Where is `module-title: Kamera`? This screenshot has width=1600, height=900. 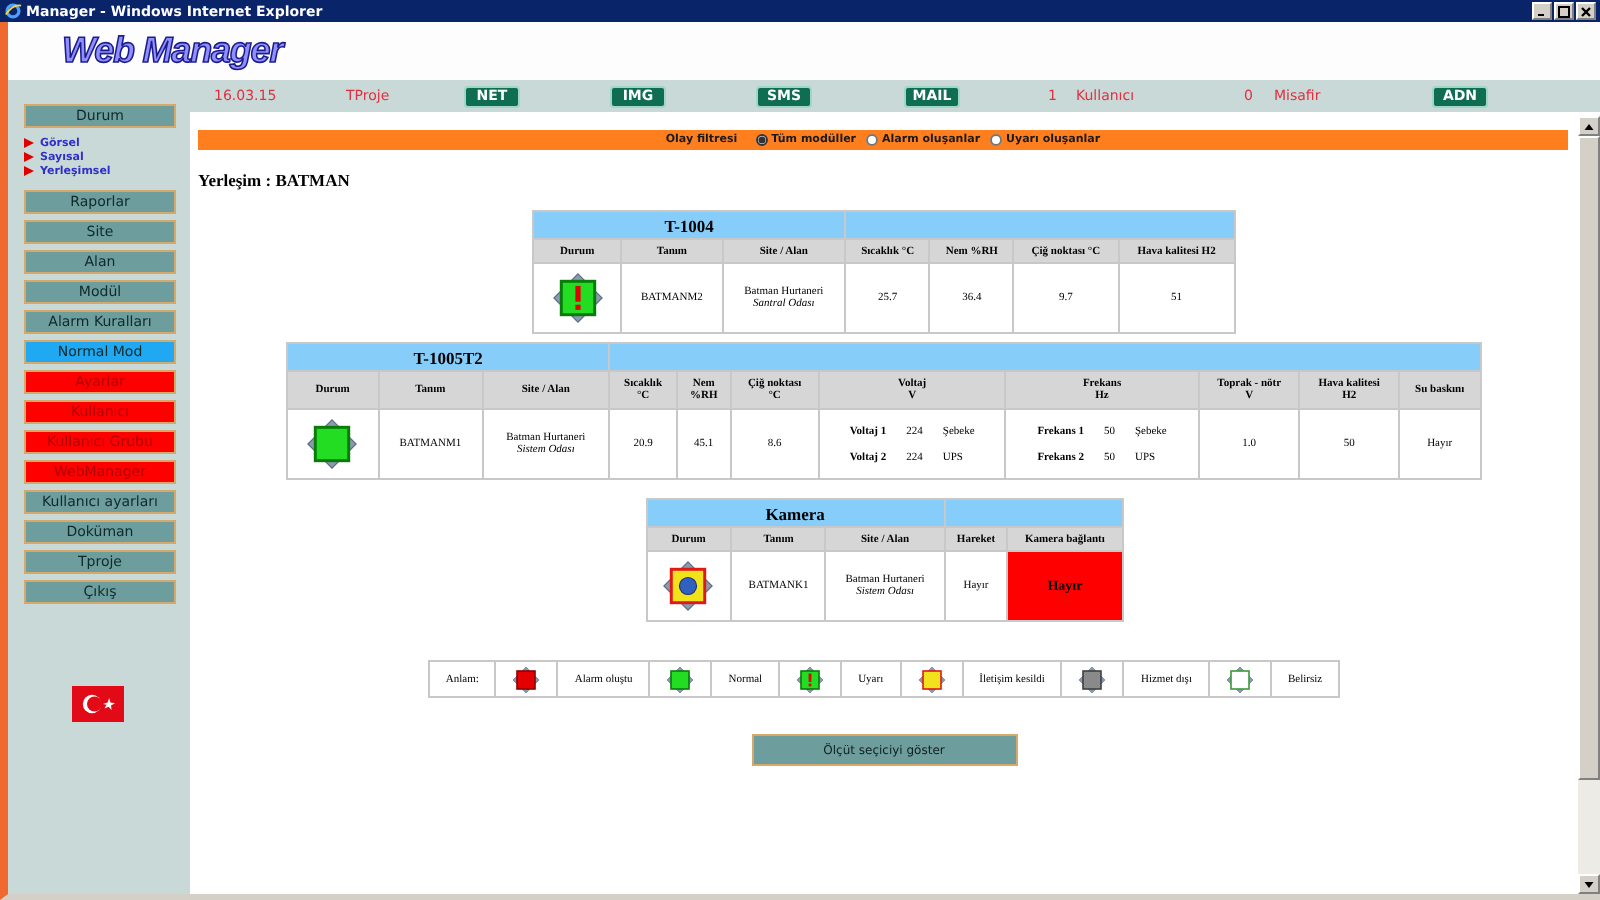
module-title: Kamera is located at coordinates (795, 513).